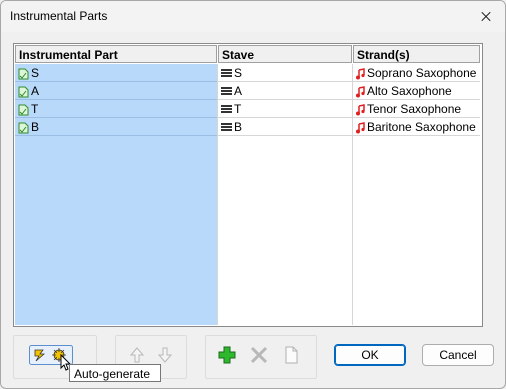  What do you see at coordinates (409, 91) in the screenshot?
I see `strand-name: Alto Saxophone` at bounding box center [409, 91].